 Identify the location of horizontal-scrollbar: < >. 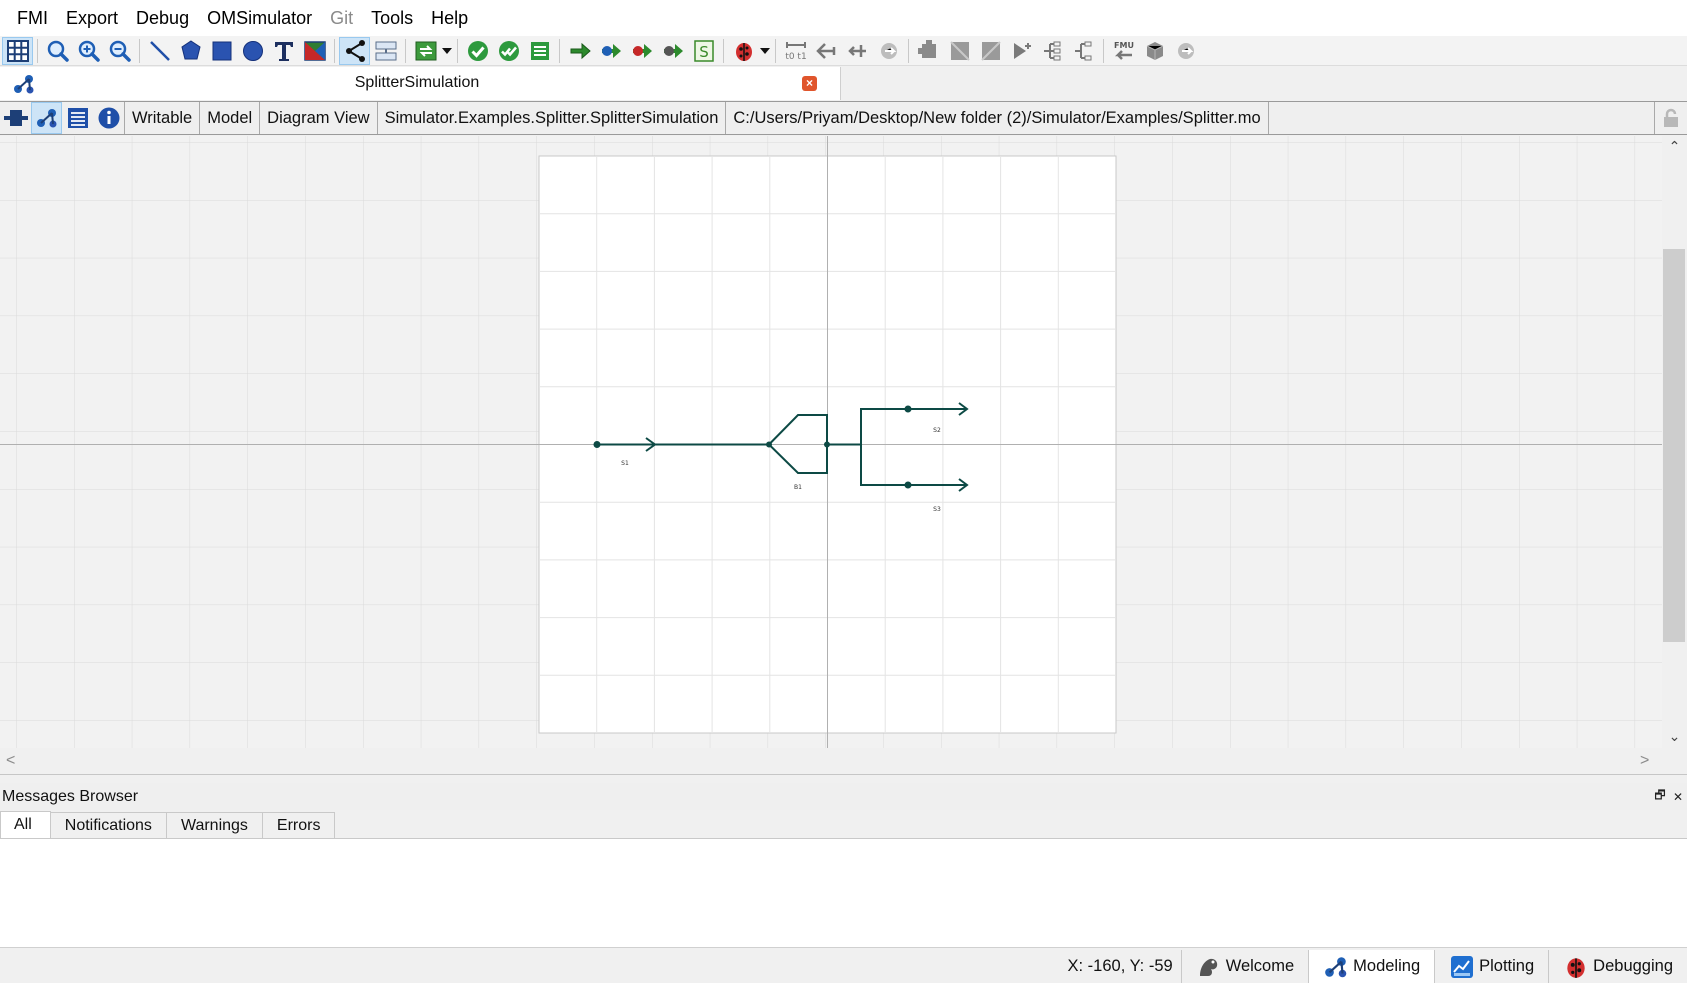
(843, 761).